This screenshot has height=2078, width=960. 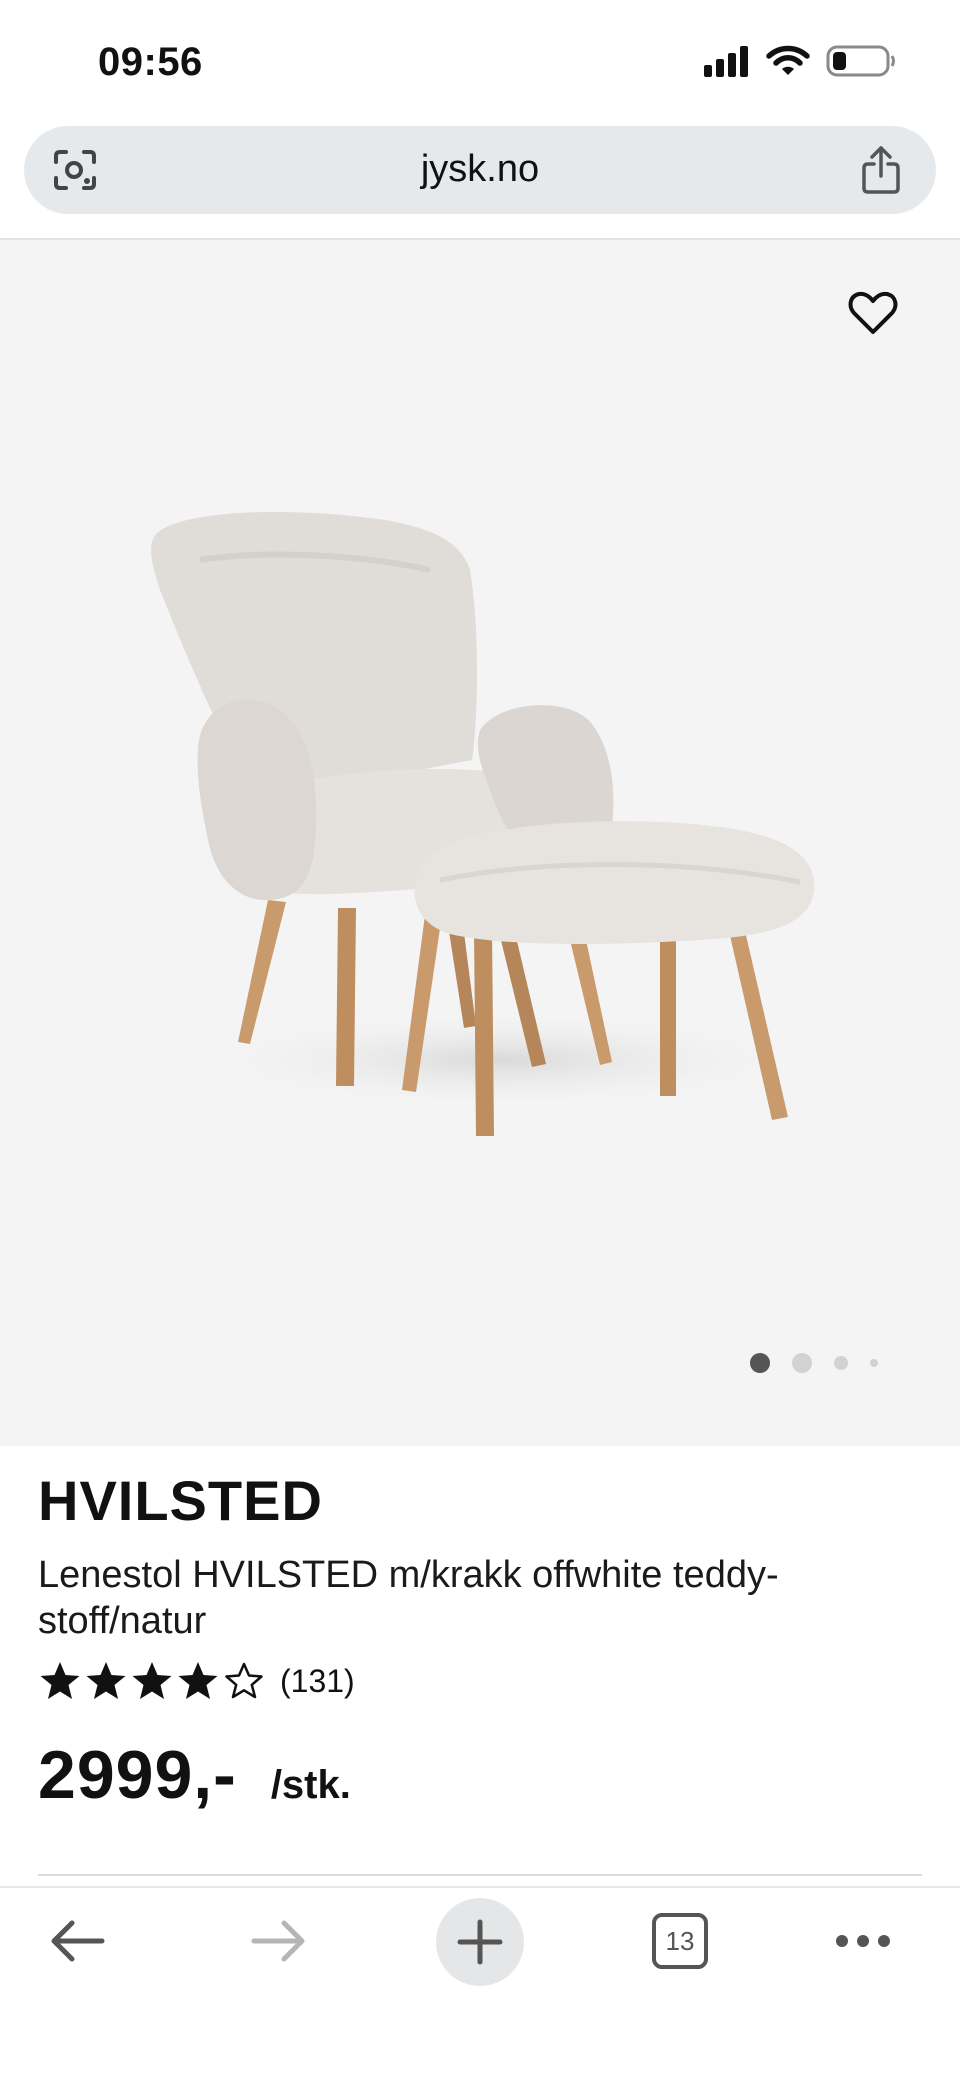 I want to click on info-divider, so click(x=480, y=1875).